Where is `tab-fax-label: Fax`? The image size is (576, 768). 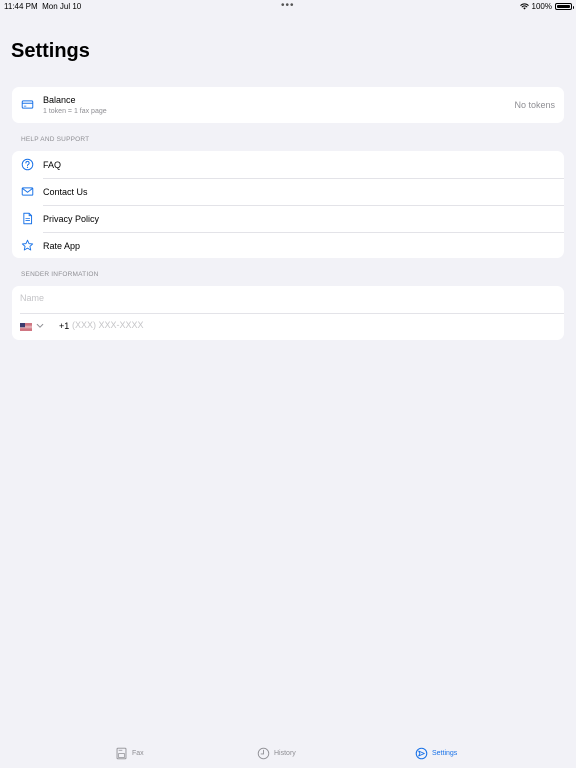
tab-fax-label: Fax is located at coordinates (138, 753).